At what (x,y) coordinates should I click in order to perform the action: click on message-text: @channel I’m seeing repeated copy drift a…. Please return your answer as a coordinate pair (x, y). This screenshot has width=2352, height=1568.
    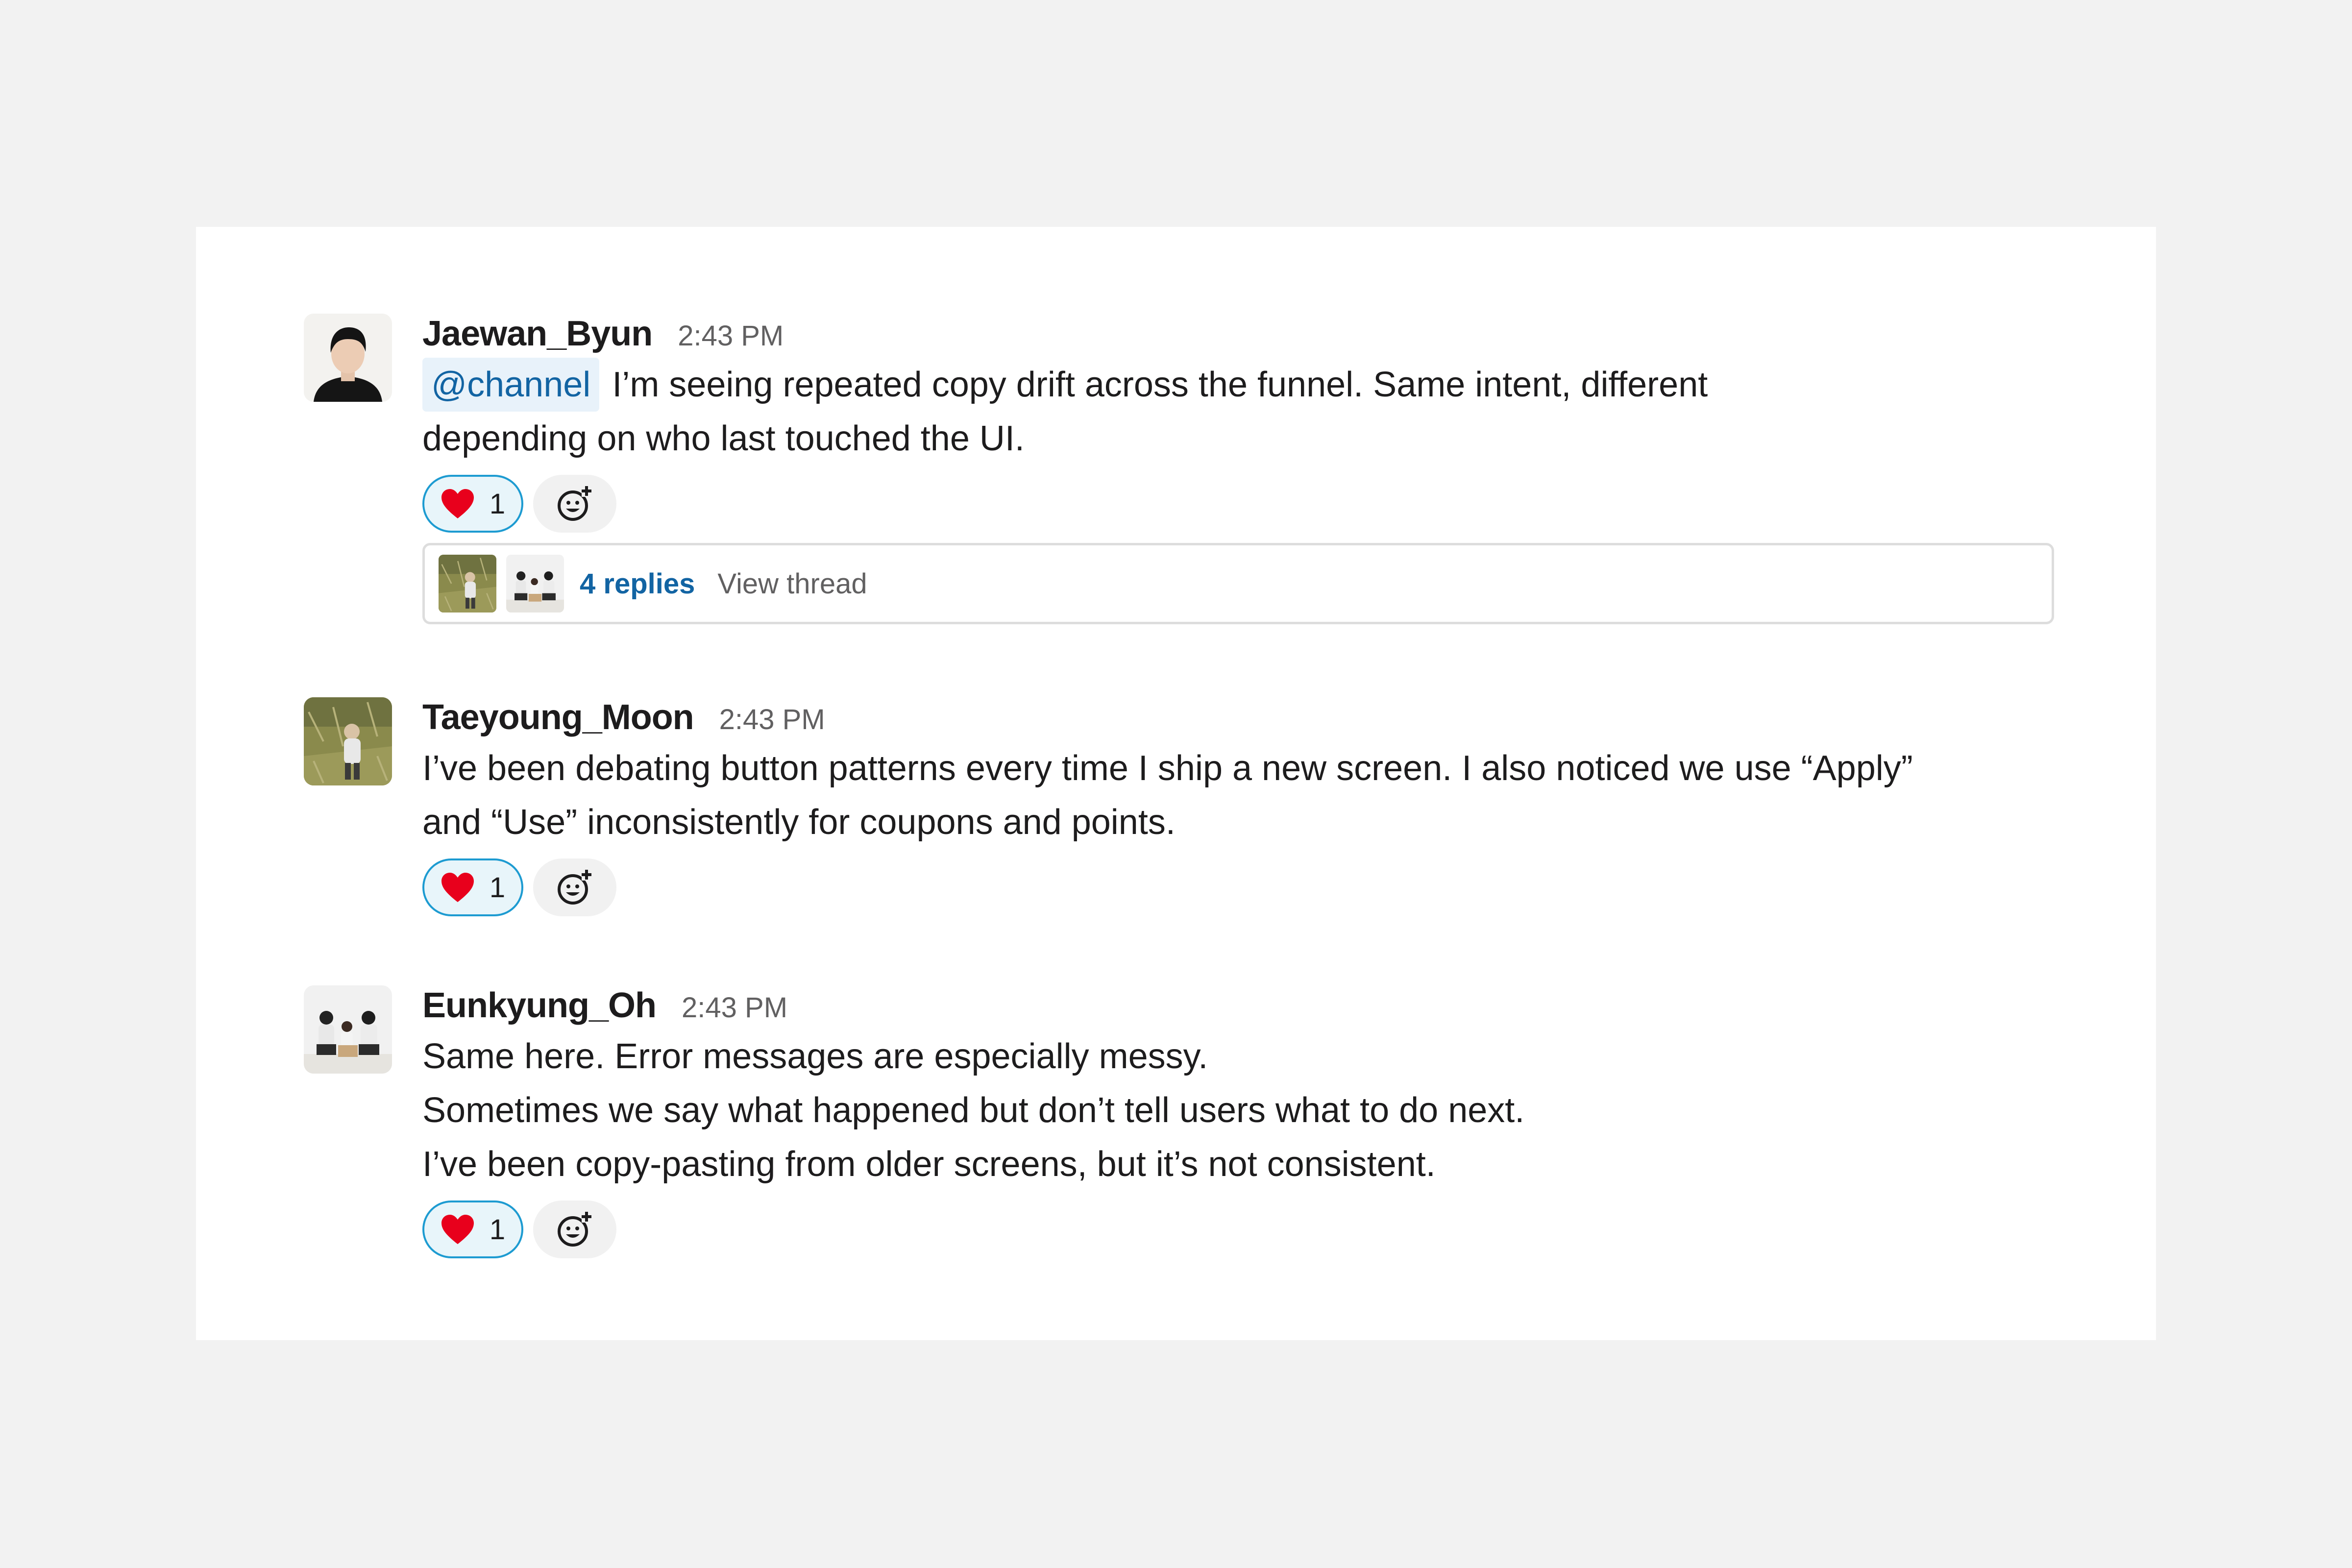
    Looking at the image, I should click on (1240, 412).